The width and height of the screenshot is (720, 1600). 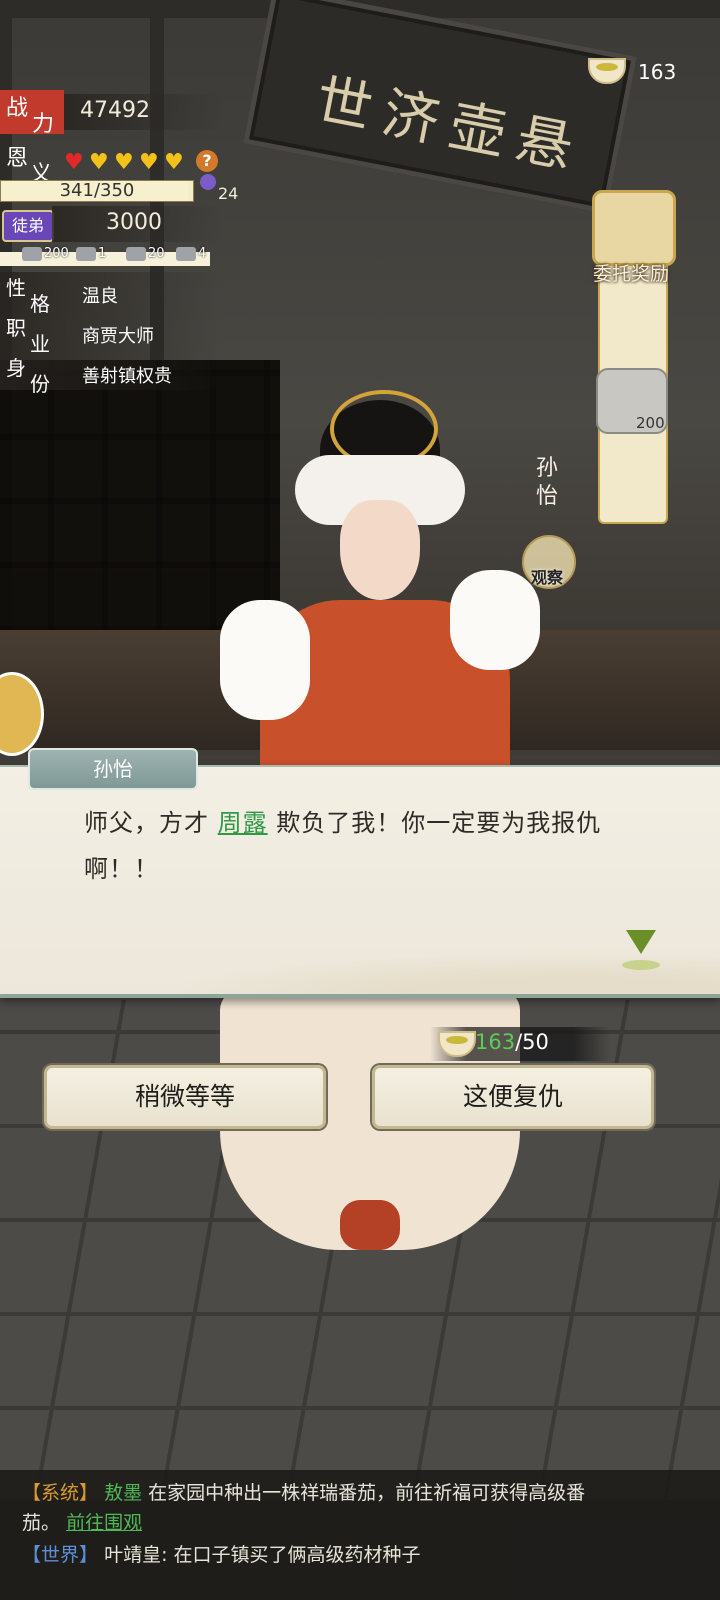 I want to click on character-face, so click(x=380, y=550).